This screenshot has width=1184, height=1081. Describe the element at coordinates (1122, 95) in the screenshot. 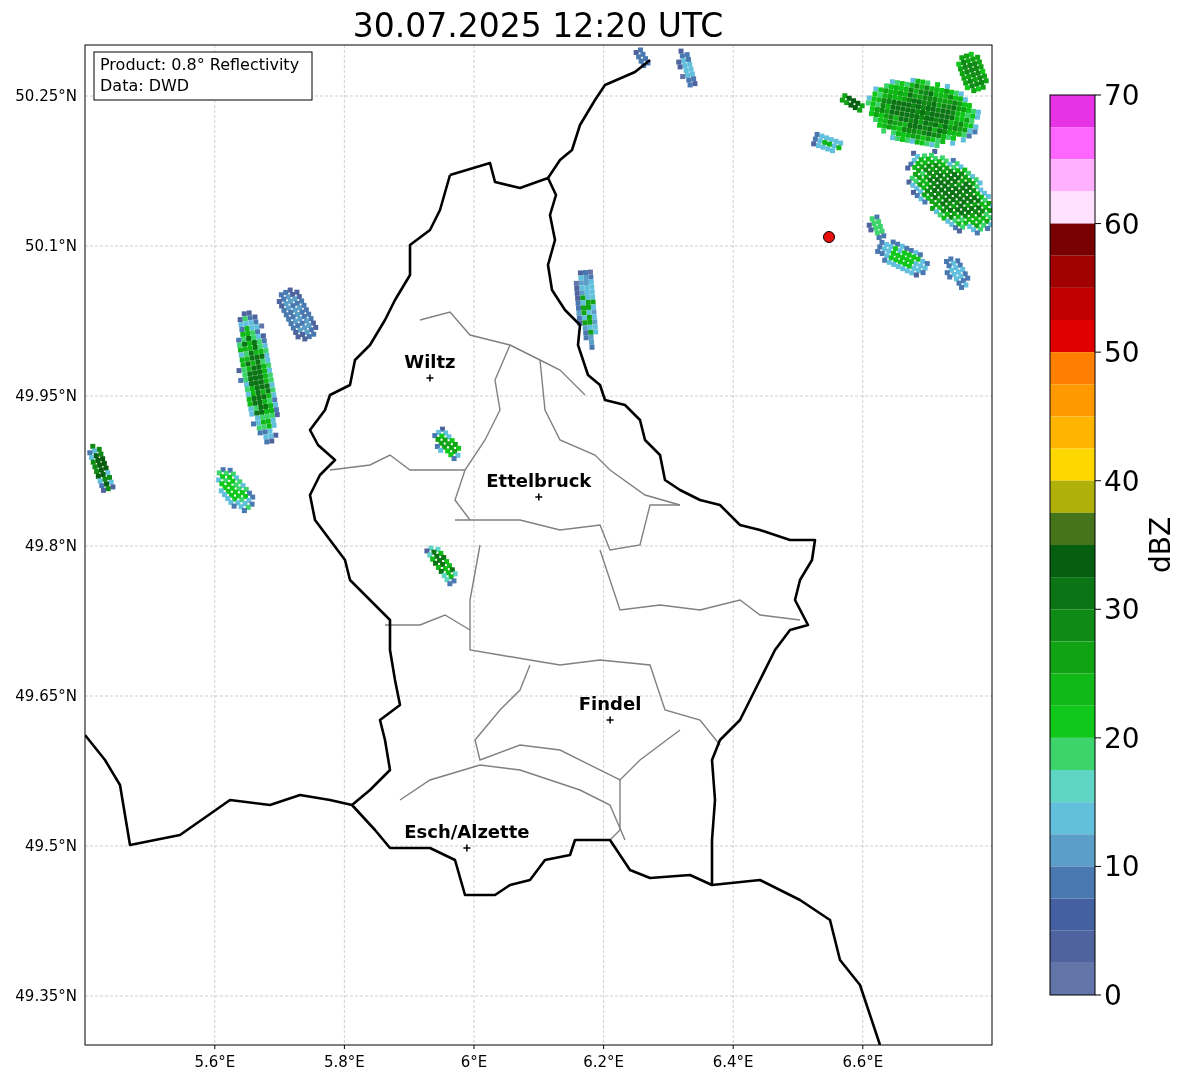

I see `colorbar-tick-label: 70` at that location.